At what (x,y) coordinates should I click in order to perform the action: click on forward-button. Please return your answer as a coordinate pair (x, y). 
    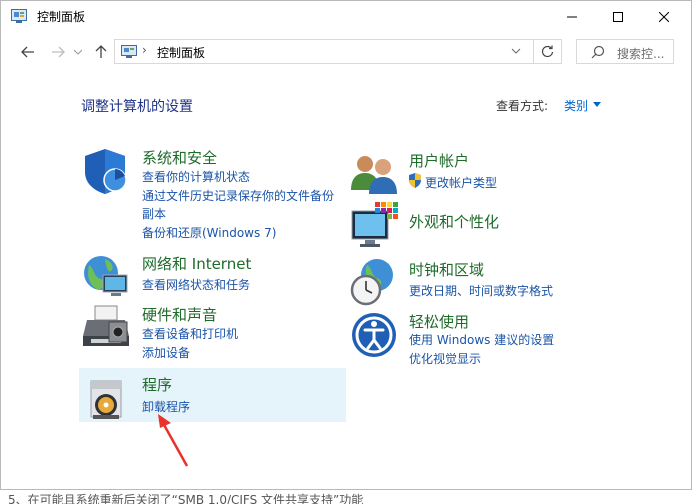
    Looking at the image, I should click on (58, 52).